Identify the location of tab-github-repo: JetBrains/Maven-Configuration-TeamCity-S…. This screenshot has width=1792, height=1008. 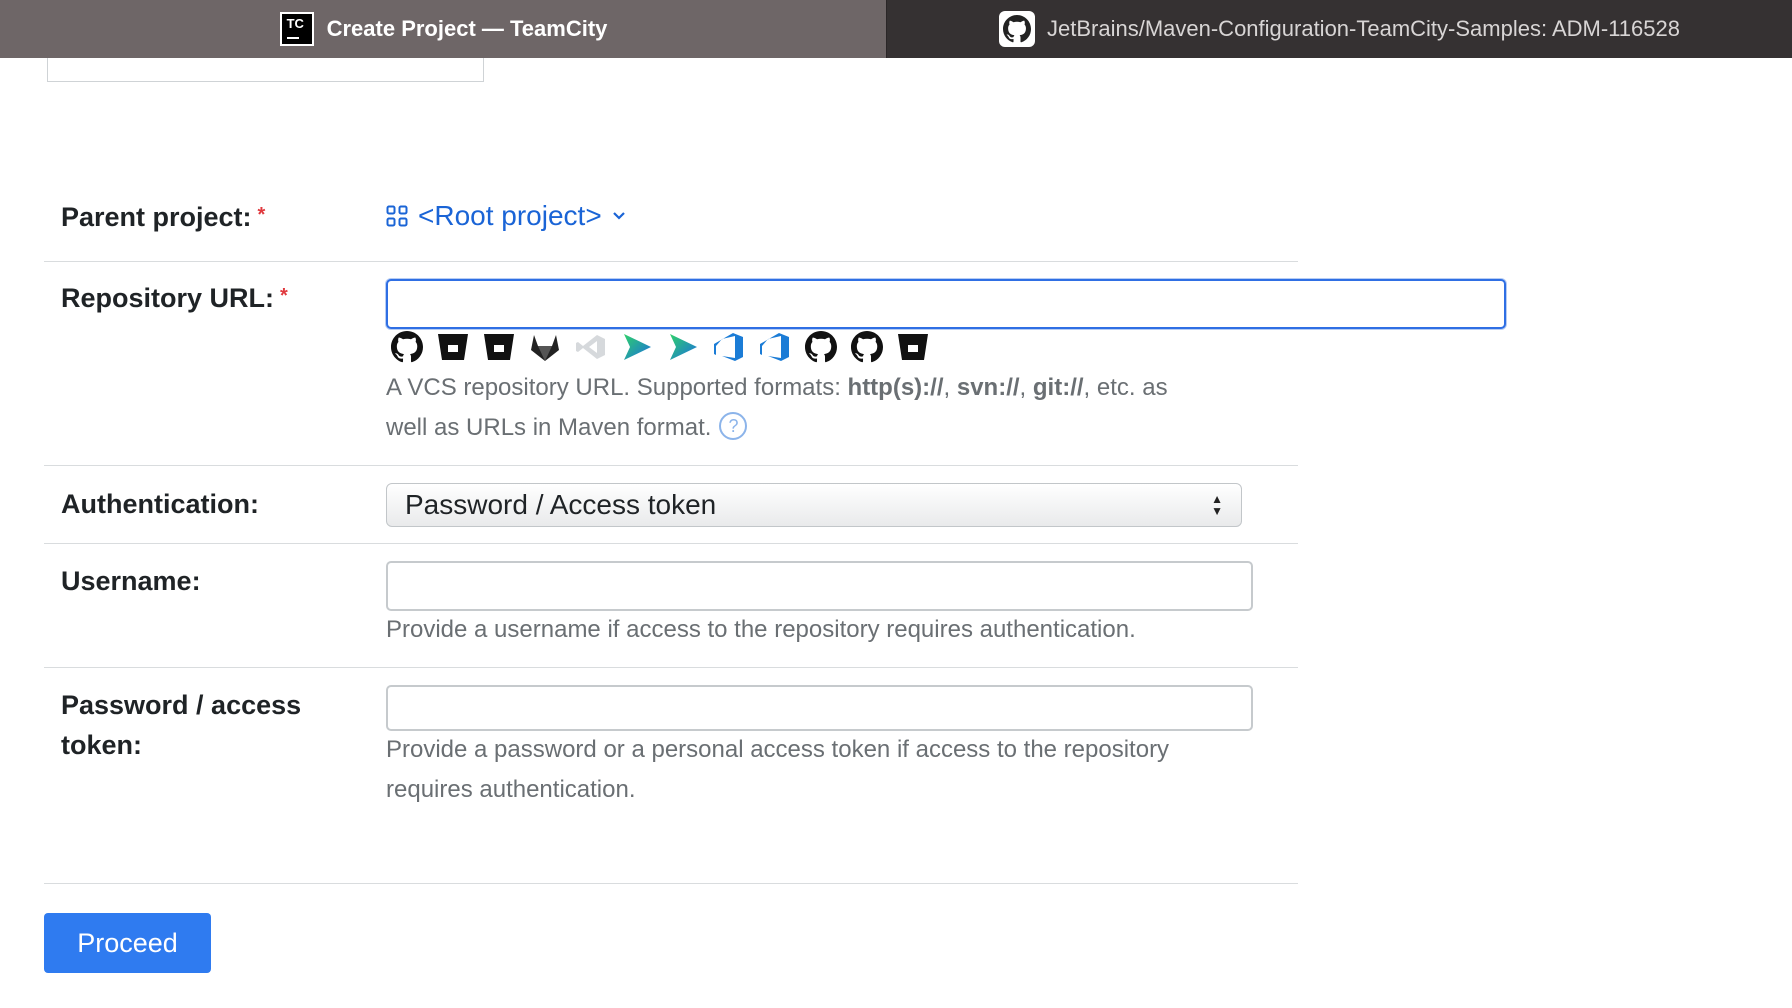
(1339, 29).